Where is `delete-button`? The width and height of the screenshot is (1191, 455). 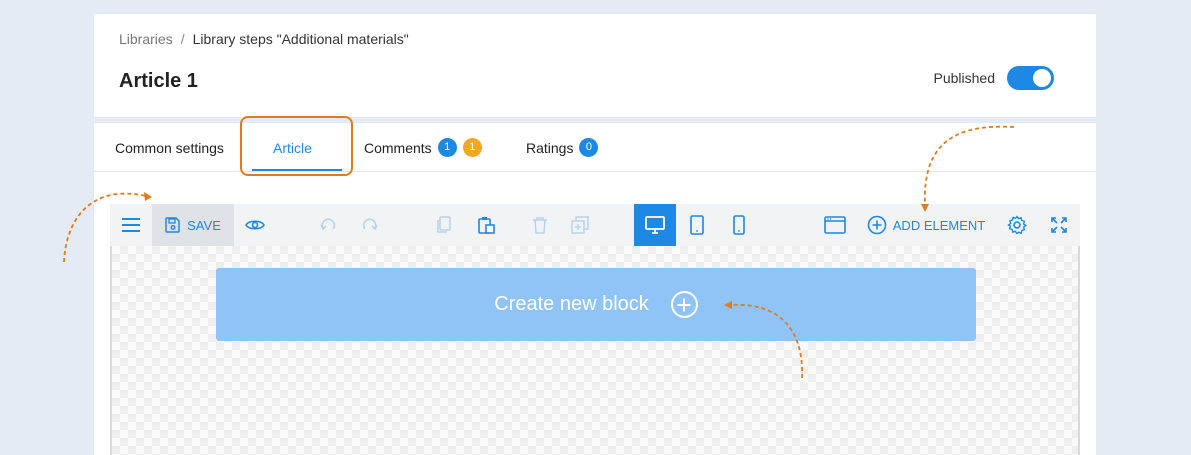 delete-button is located at coordinates (540, 225).